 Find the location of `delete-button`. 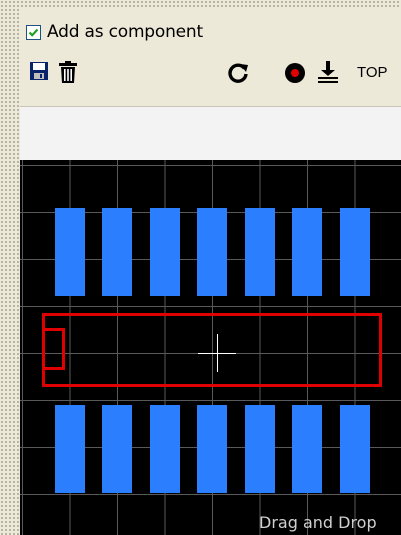

delete-button is located at coordinates (68, 74).